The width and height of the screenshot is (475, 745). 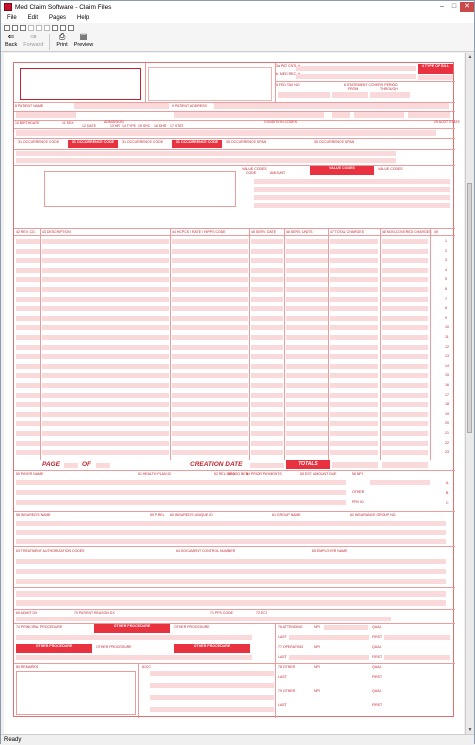 What do you see at coordinates (203, 619) in the screenshot?
I see `admit-dx-fields` at bounding box center [203, 619].